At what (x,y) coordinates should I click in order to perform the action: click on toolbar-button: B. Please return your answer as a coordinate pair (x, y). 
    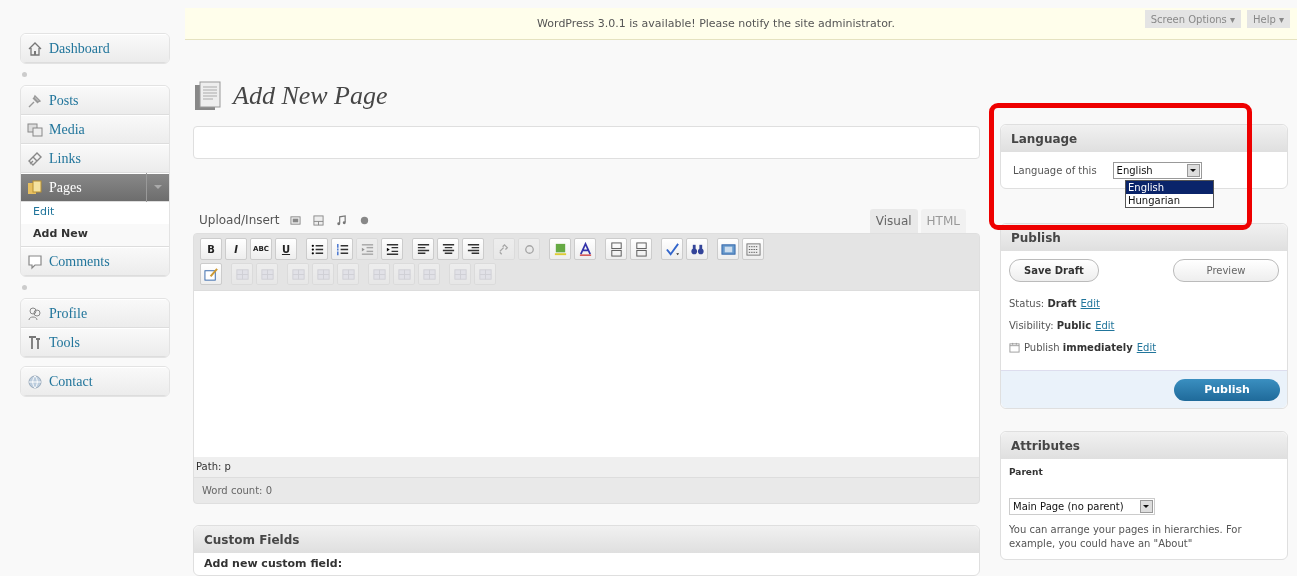
    Looking at the image, I should click on (211, 249).